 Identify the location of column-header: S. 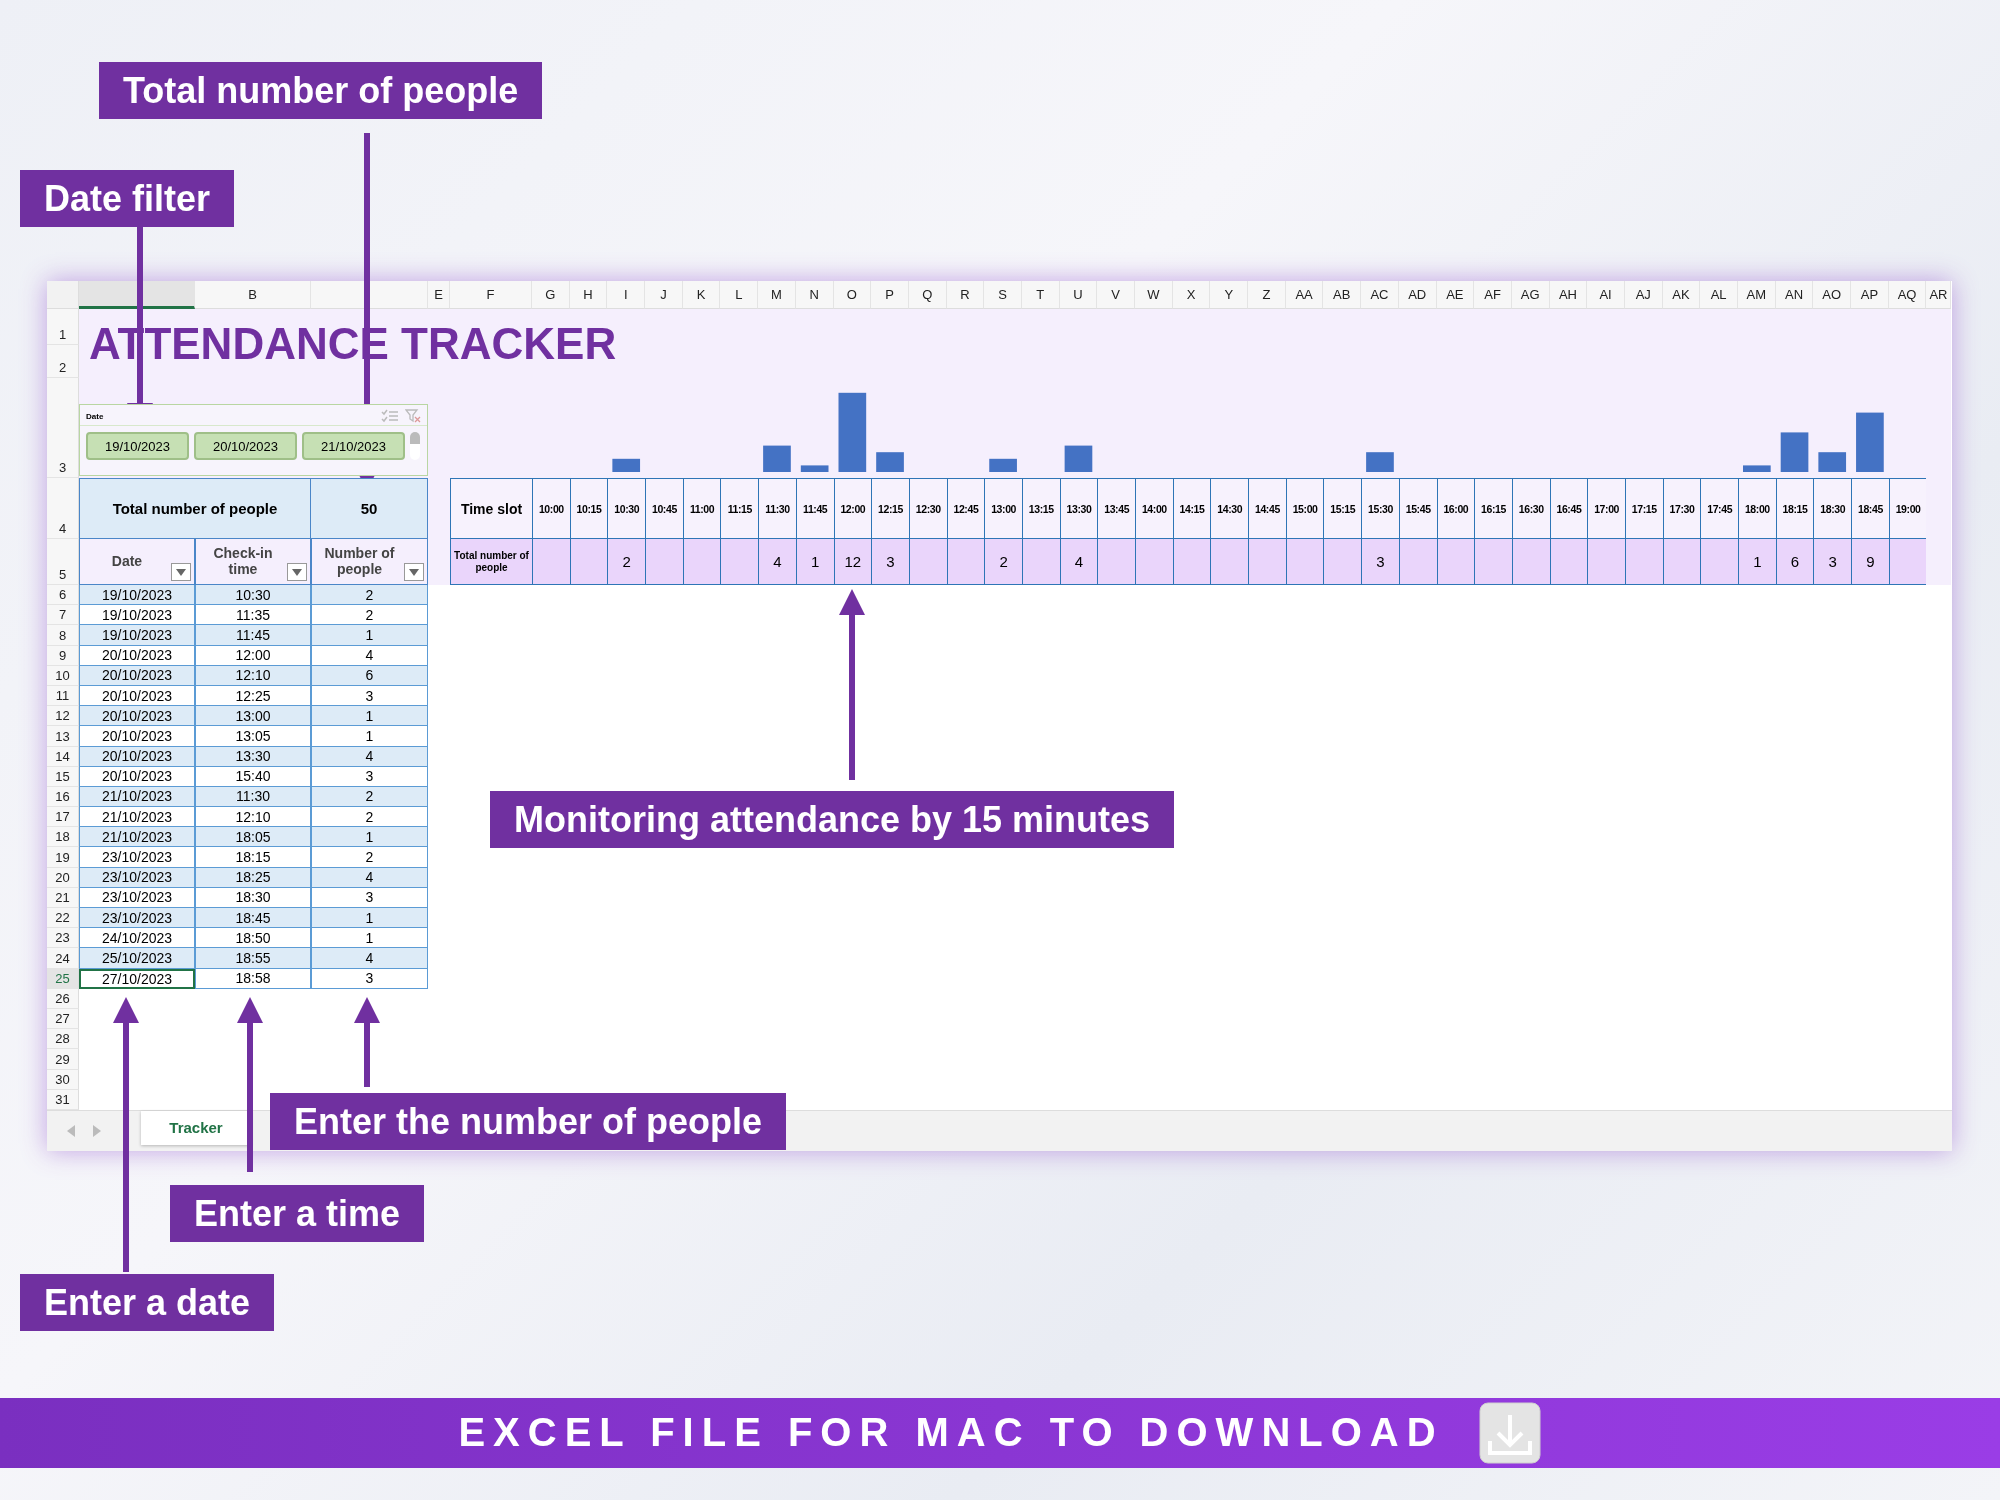
(1003, 295).